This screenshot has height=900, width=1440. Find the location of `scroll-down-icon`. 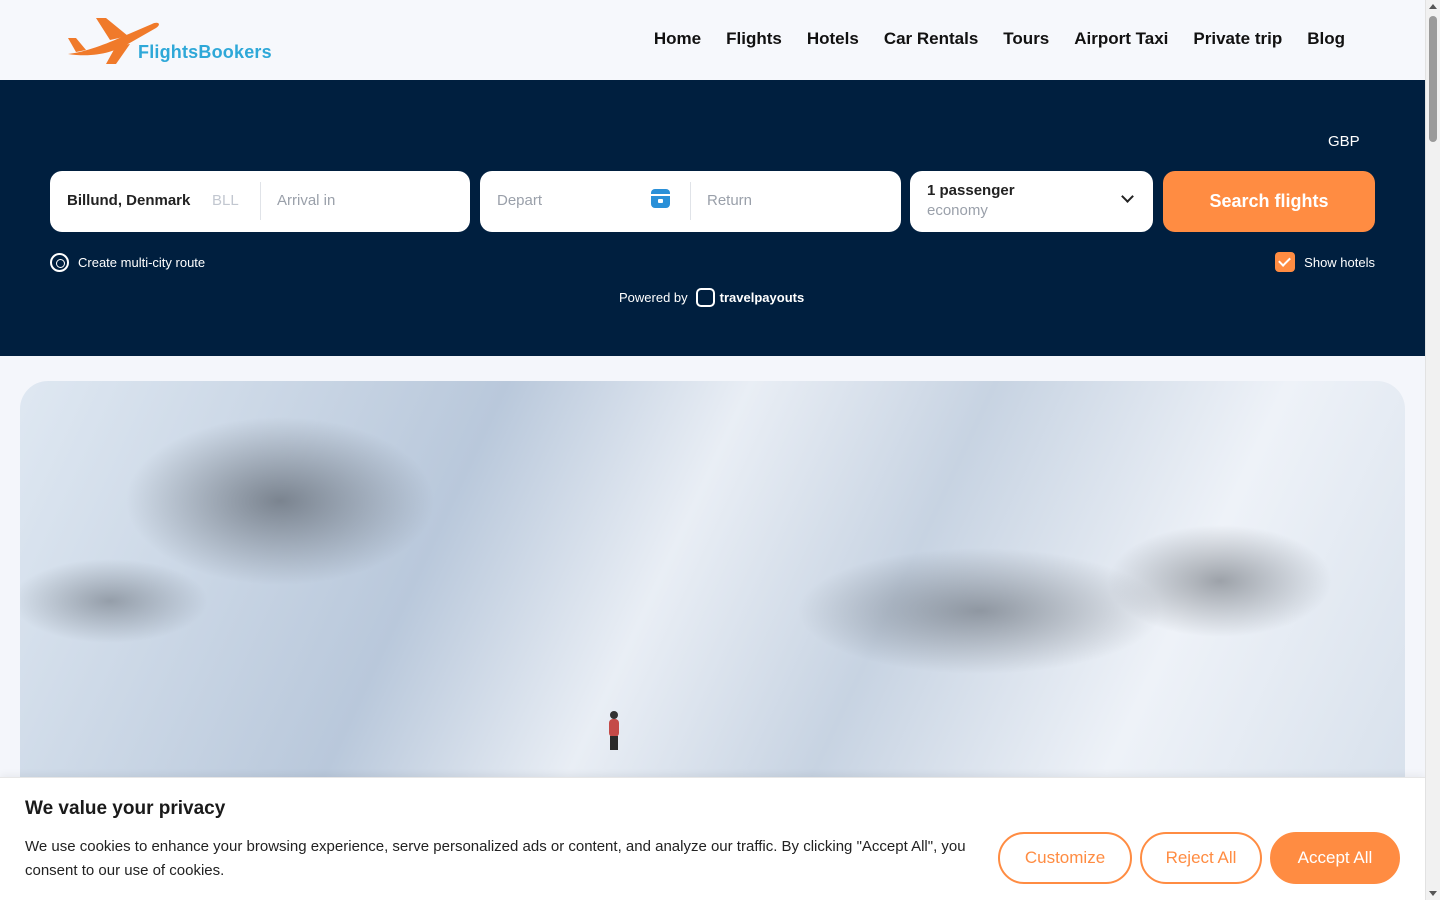

scroll-down-icon is located at coordinates (1433, 893).